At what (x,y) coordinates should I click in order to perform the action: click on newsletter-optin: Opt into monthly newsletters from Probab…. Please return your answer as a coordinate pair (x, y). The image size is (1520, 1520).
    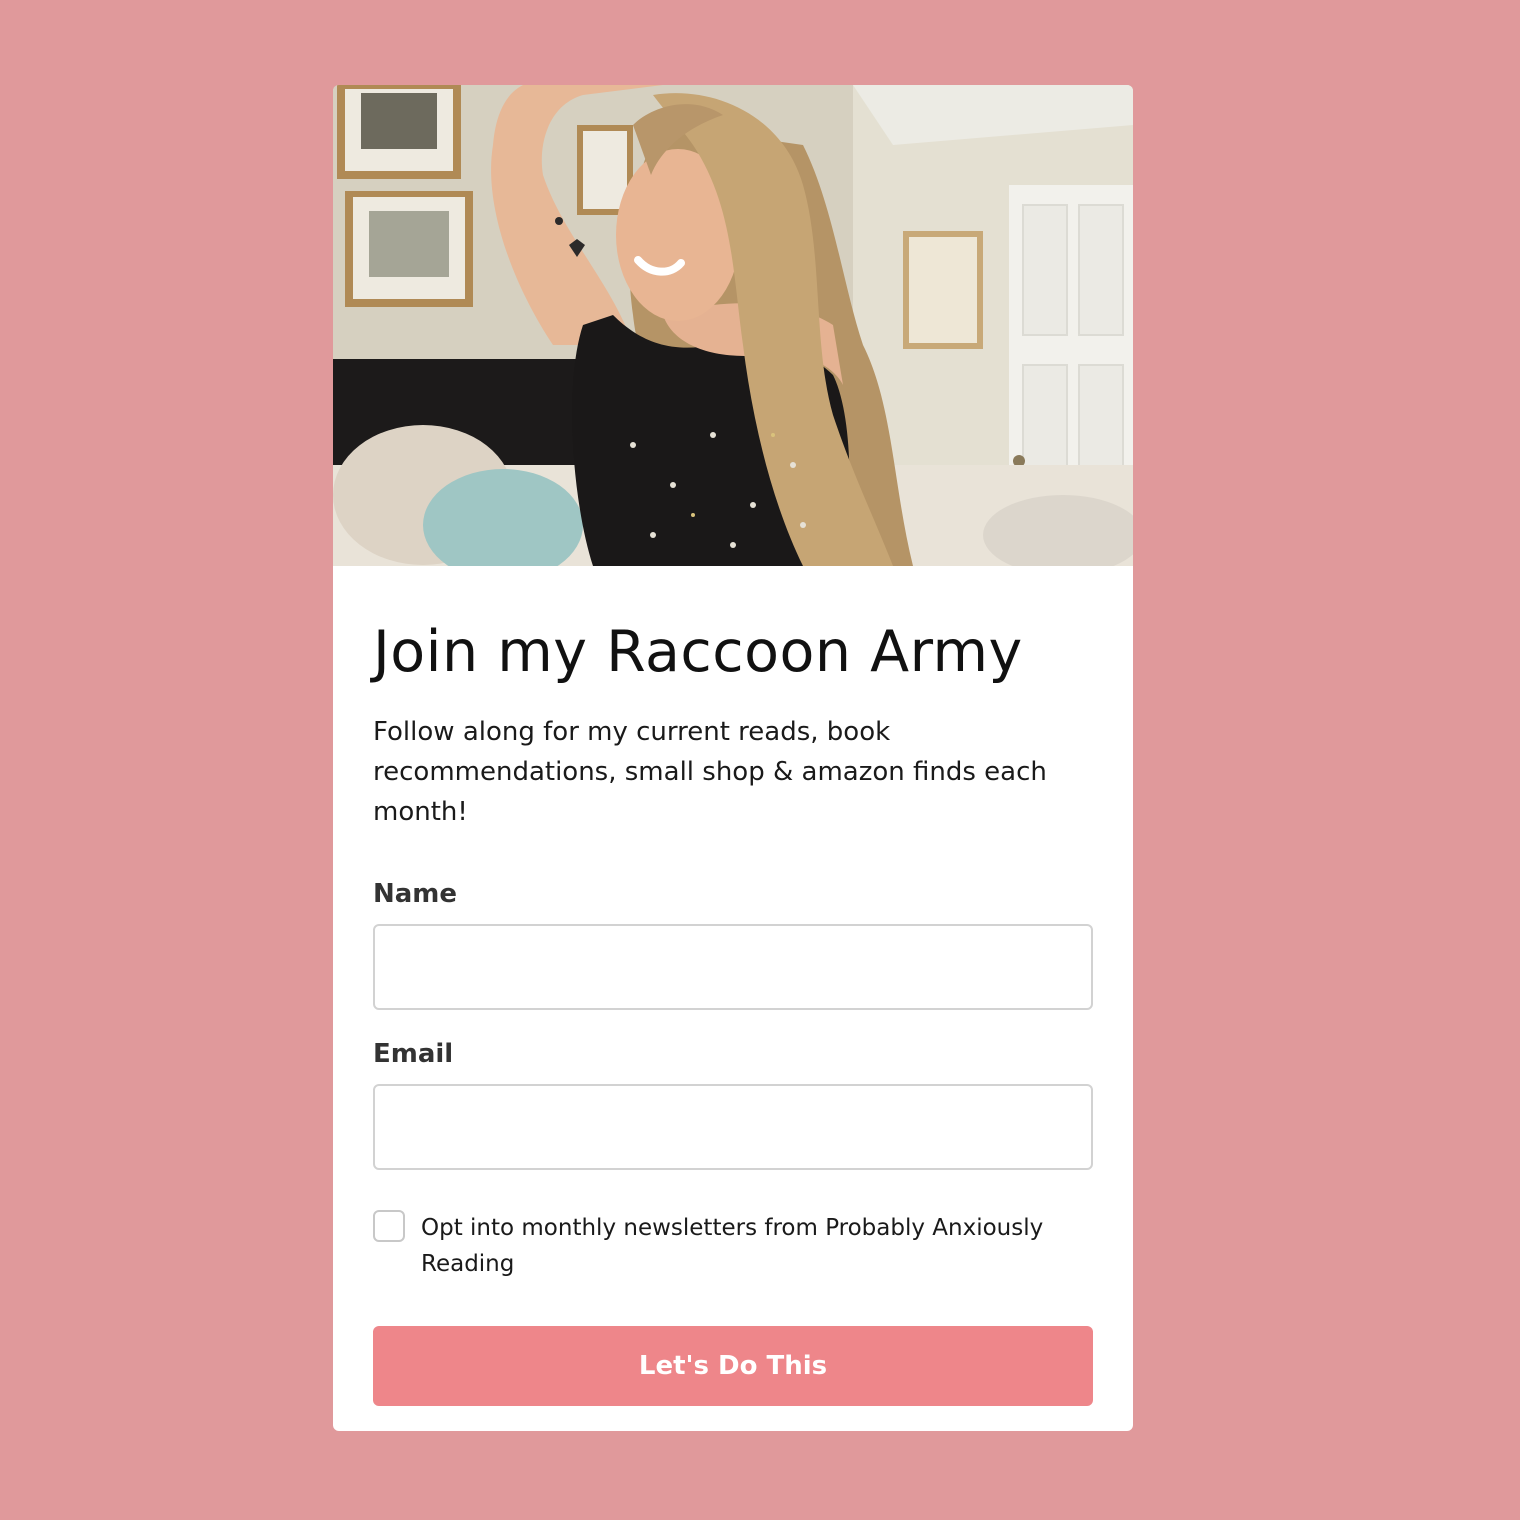
    Looking at the image, I should click on (733, 1247).